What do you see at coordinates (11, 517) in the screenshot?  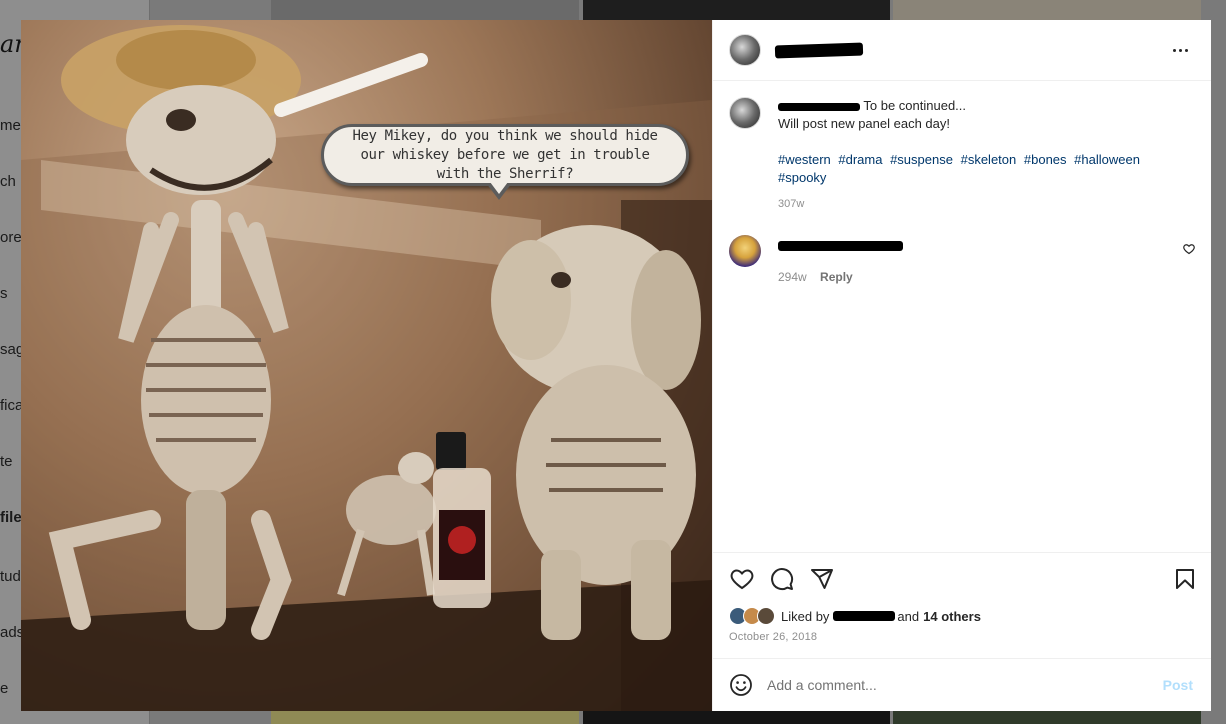 I see `background-nav-item: file` at bounding box center [11, 517].